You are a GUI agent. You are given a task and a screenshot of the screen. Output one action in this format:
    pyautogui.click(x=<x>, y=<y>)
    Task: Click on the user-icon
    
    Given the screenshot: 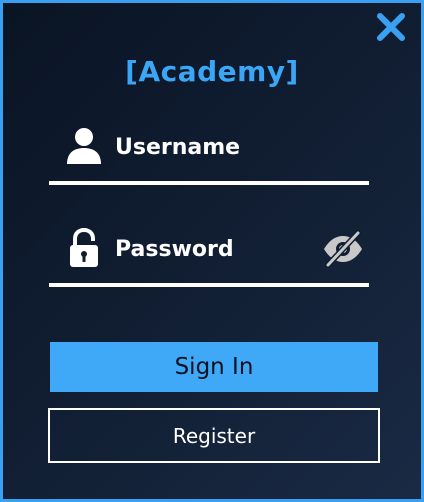 What is the action you would take?
    pyautogui.click(x=84, y=146)
    